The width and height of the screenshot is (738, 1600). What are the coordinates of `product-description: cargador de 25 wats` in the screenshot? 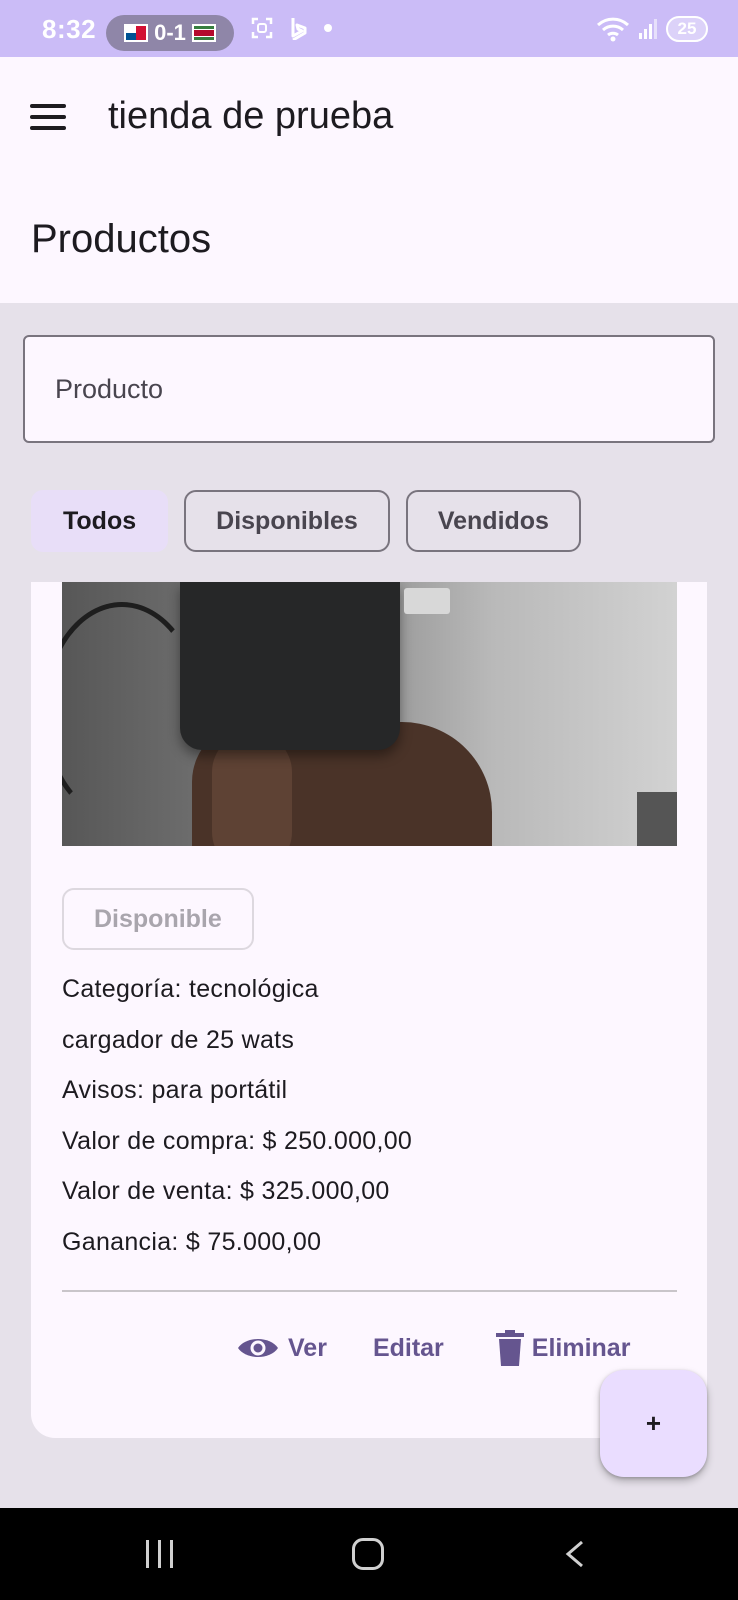 It's located at (178, 1039).